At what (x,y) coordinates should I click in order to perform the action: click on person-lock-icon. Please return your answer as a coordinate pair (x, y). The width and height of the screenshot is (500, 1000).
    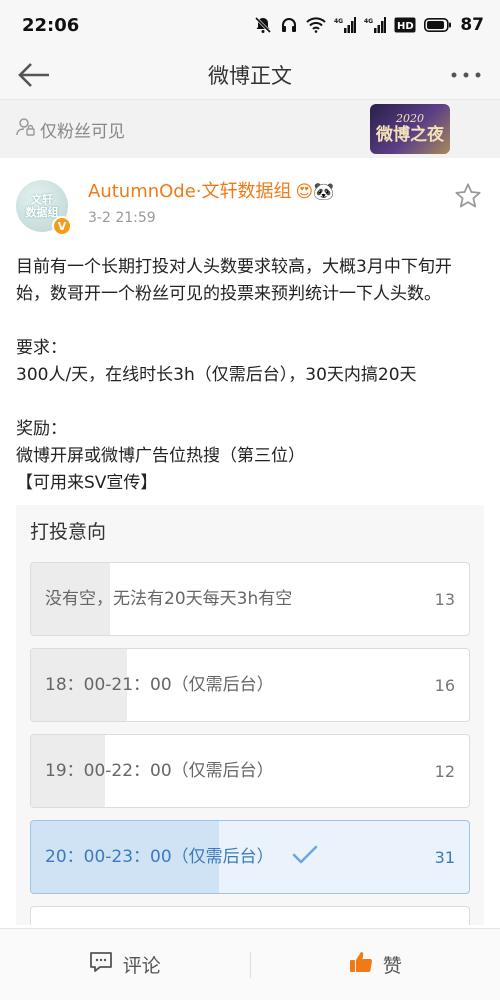
    Looking at the image, I should click on (26, 129).